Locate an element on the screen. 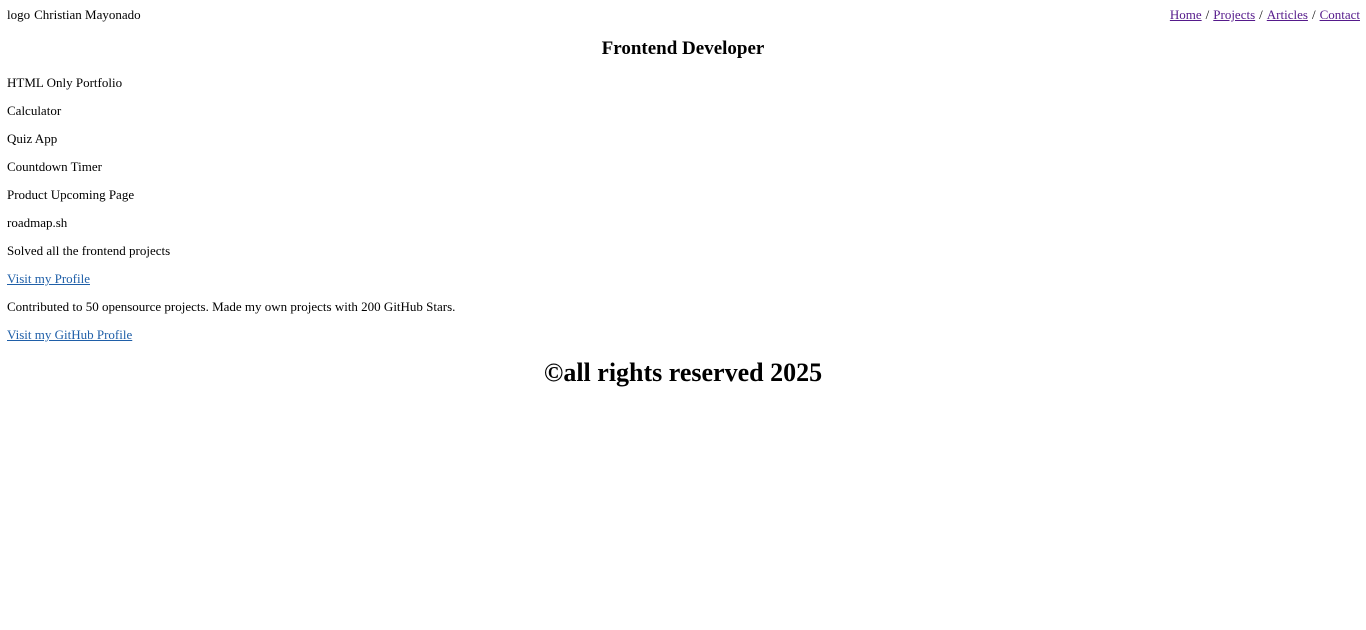  roadmap-profile-link-row: Visit my Profile is located at coordinates (507, 284).